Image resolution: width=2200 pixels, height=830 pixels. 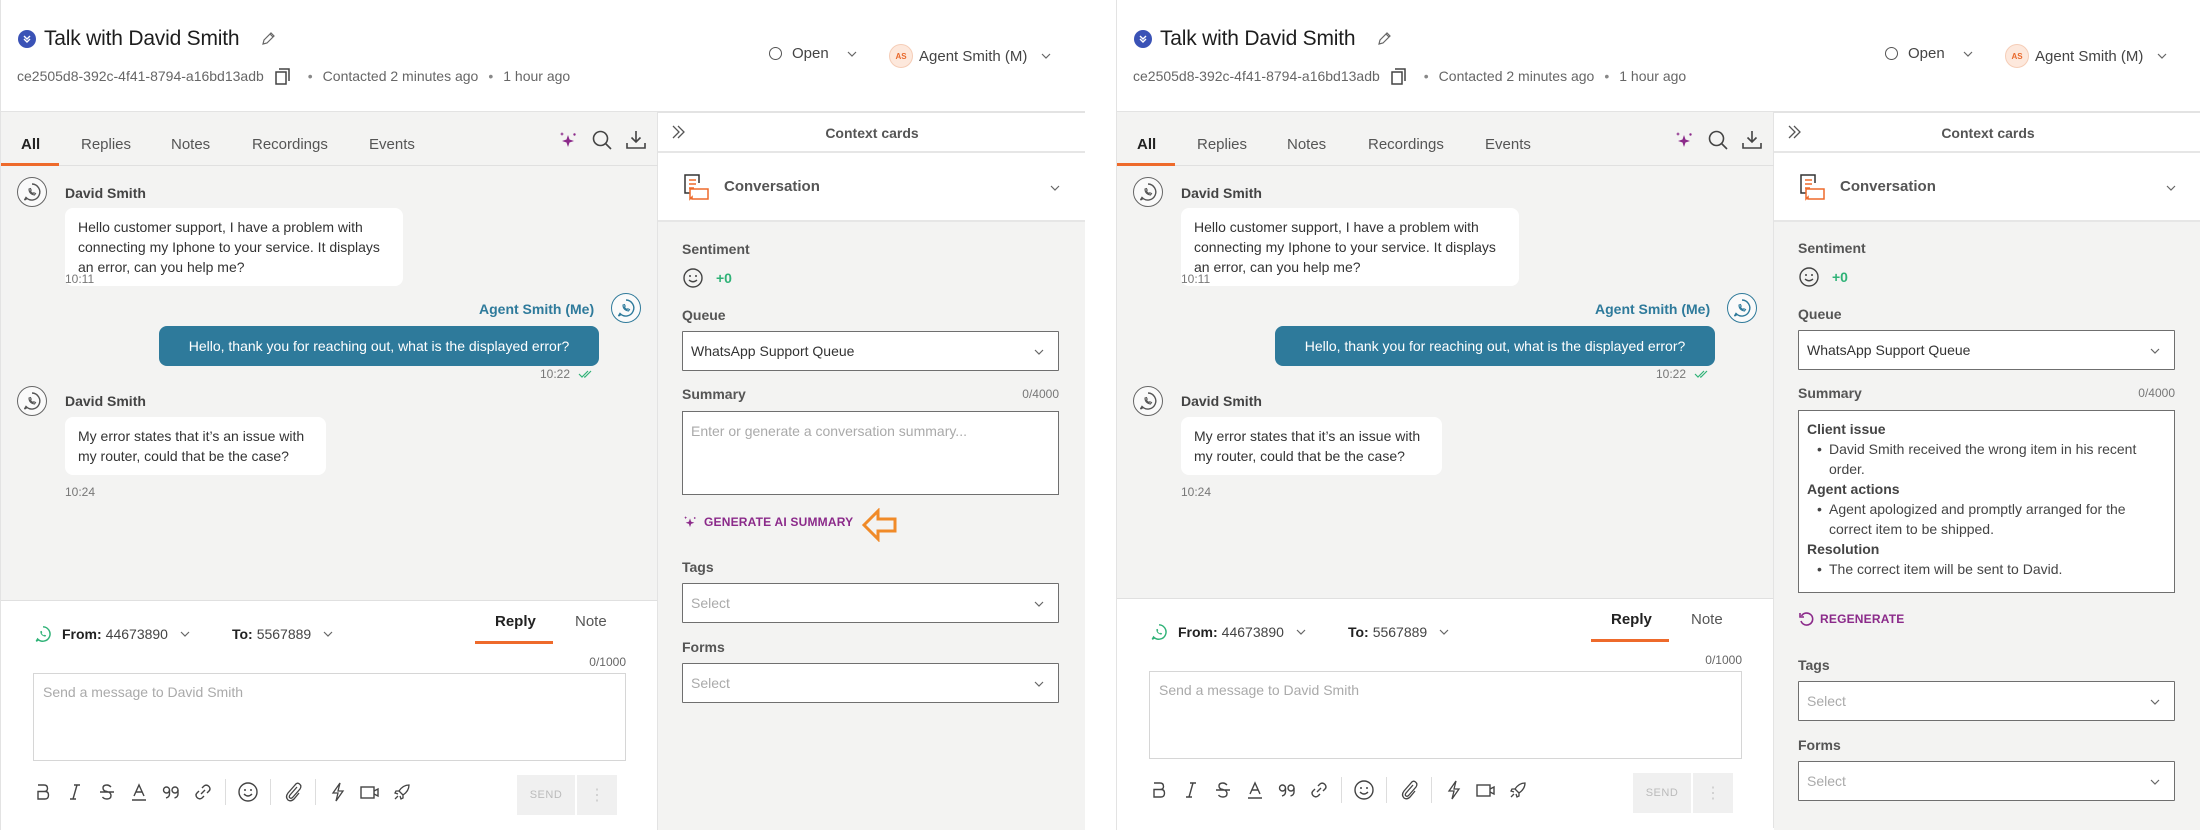 I want to click on to-label: To:, so click(x=1358, y=632).